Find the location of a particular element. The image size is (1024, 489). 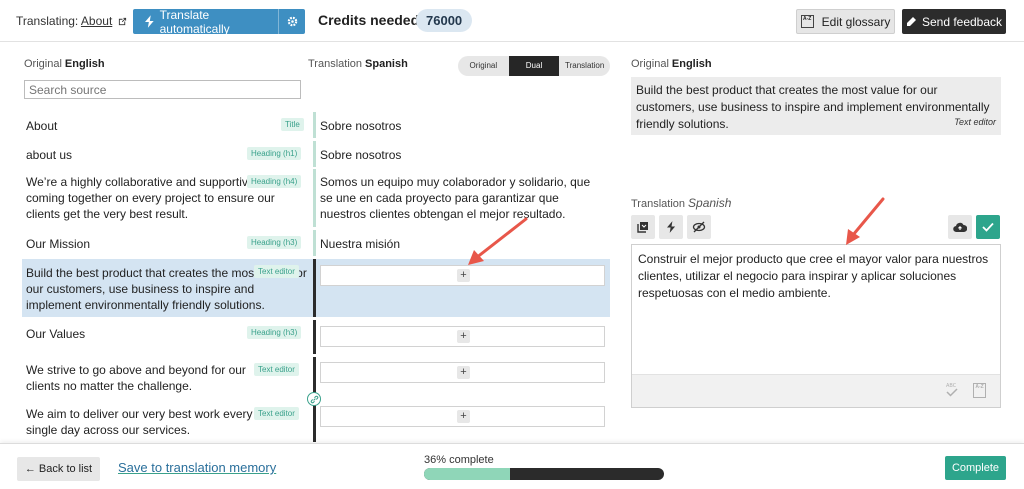

detail-original-heading: Original English is located at coordinates (671, 64).